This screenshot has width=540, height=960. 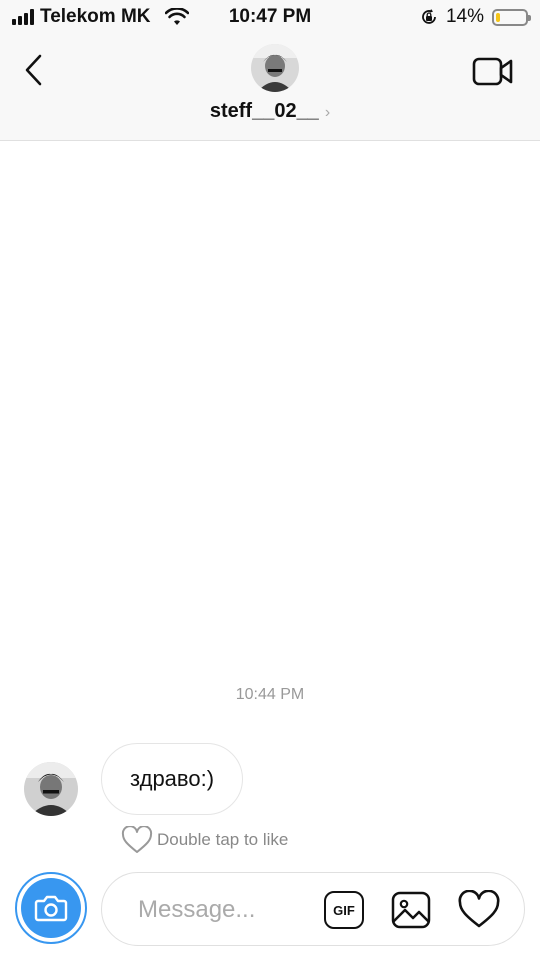 I want to click on gif-button: GIF, so click(x=344, y=910).